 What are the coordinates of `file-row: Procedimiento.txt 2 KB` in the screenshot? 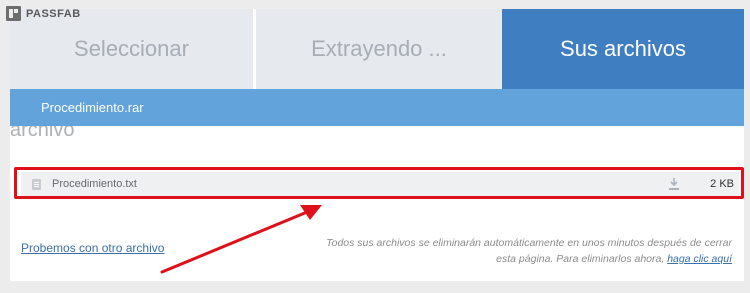 It's located at (380, 184).